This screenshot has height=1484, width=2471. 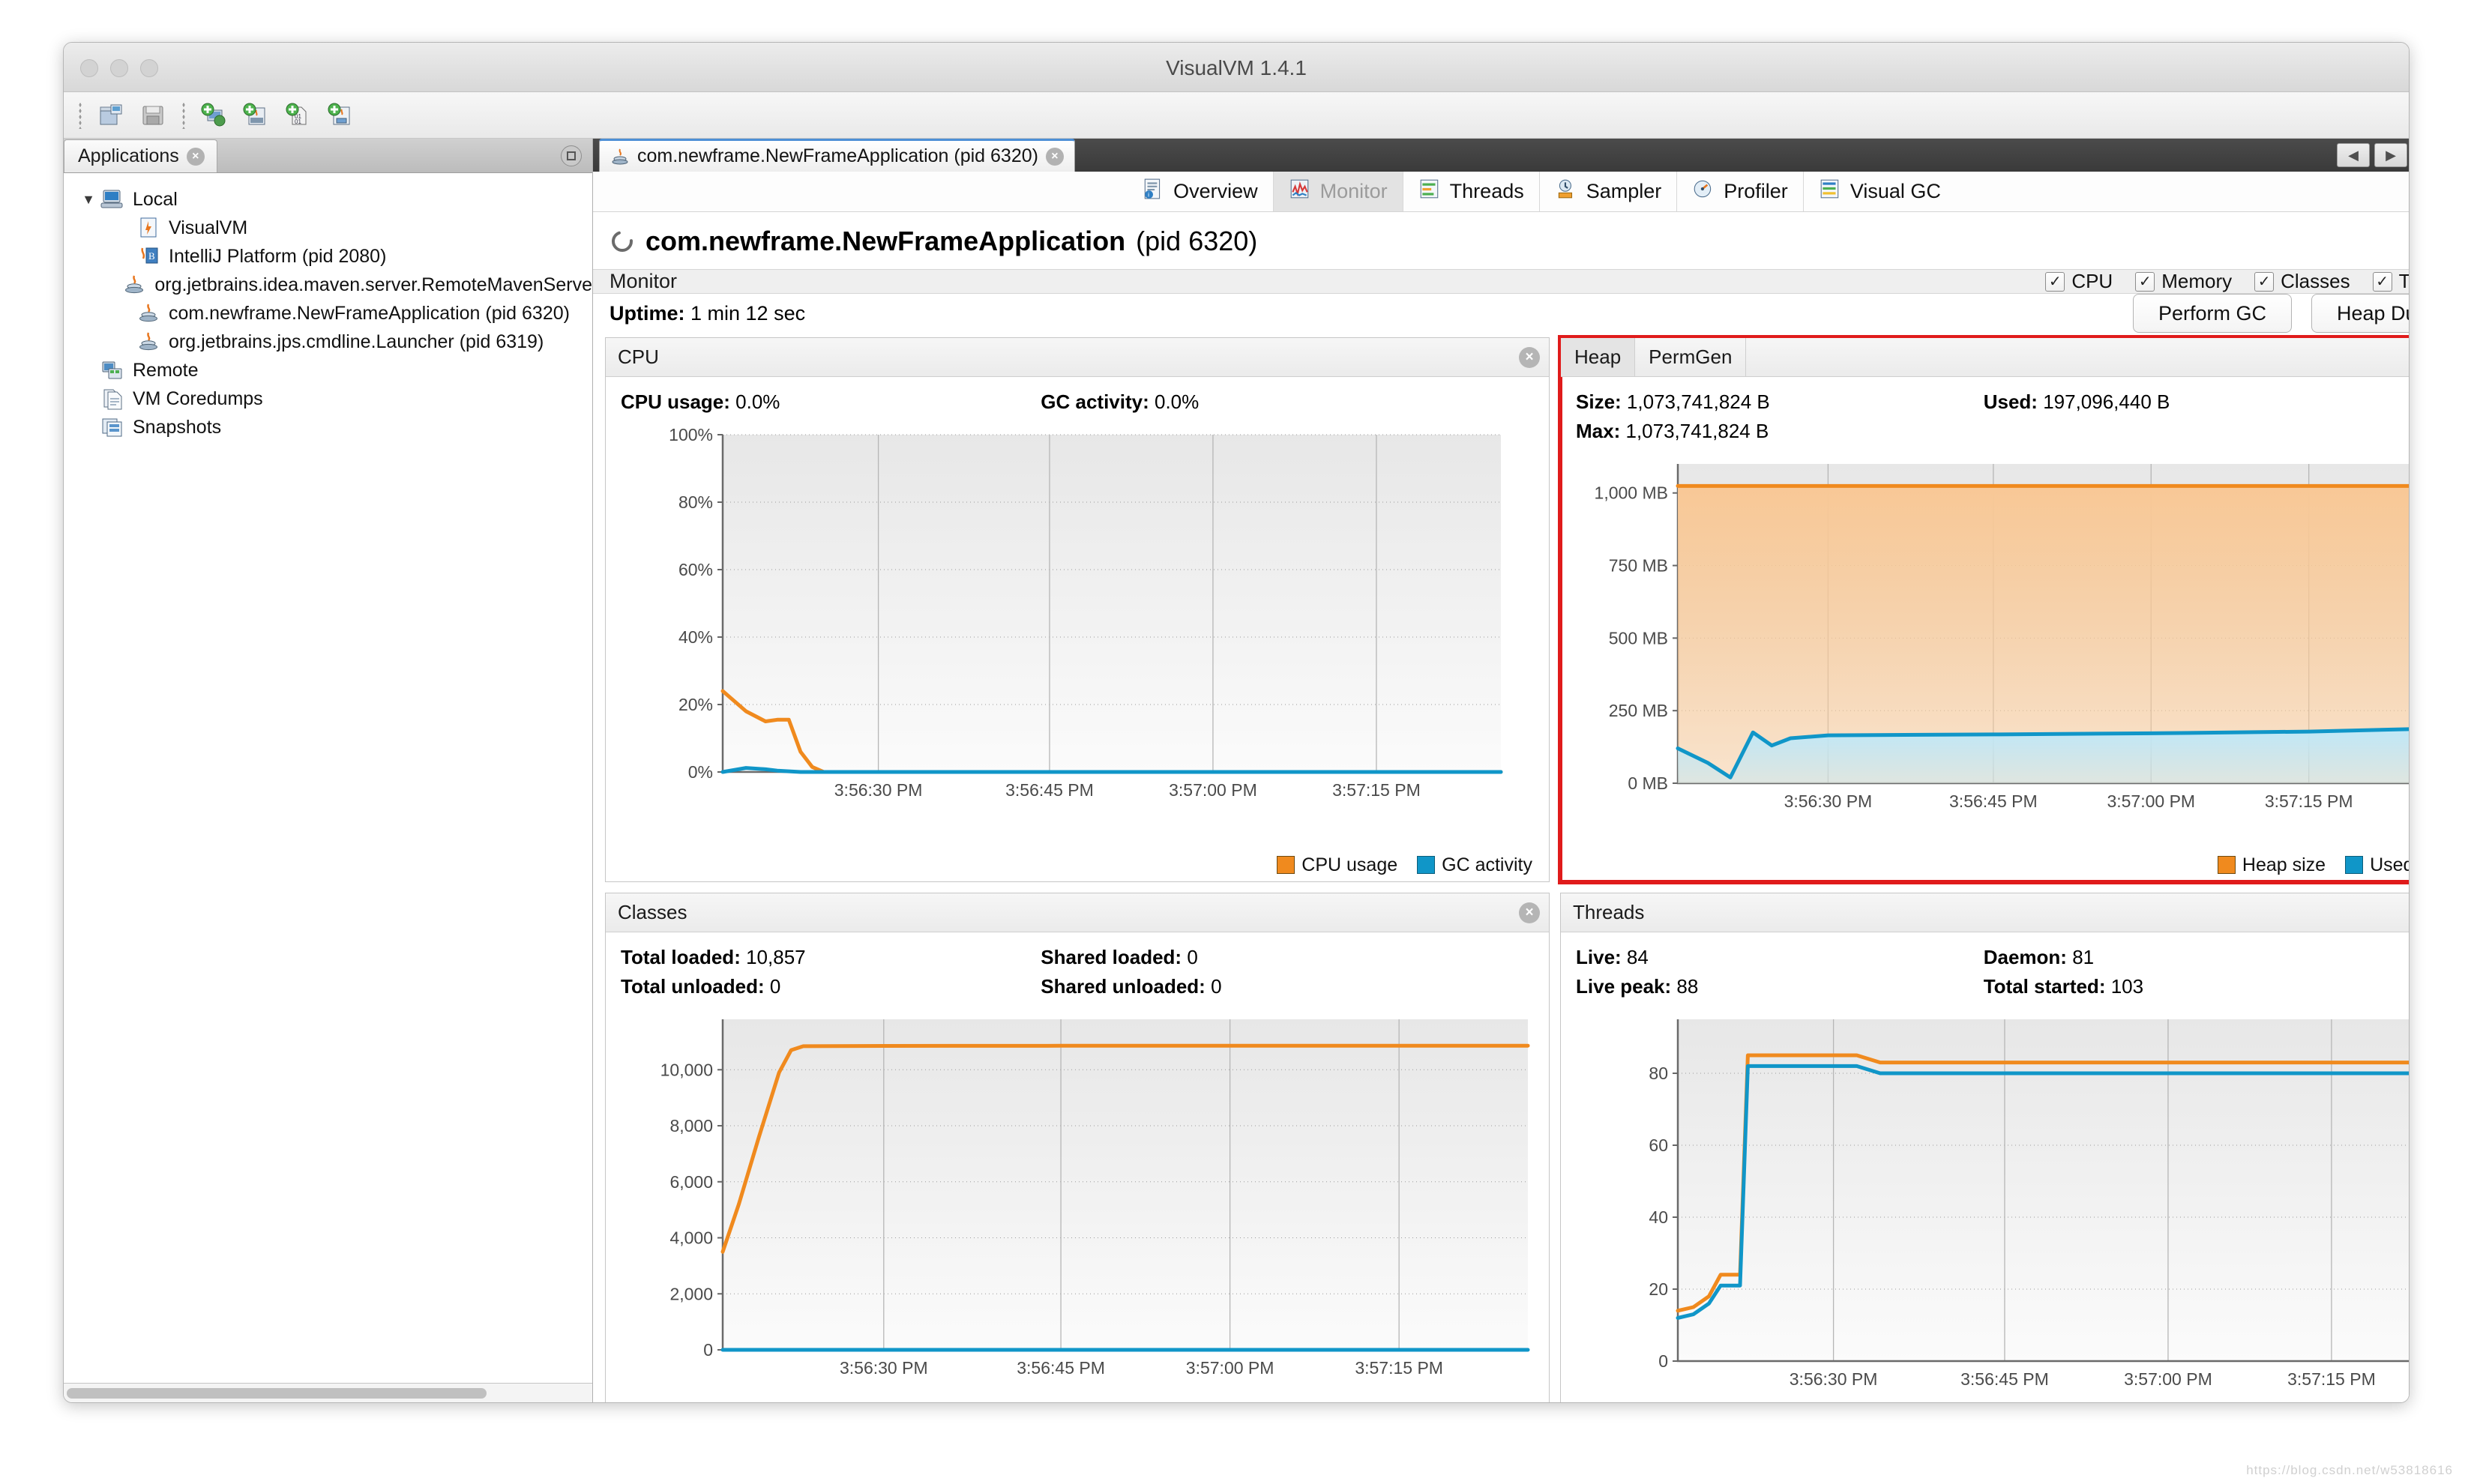 I want to click on legend-item: GC activity, so click(x=1474, y=865).